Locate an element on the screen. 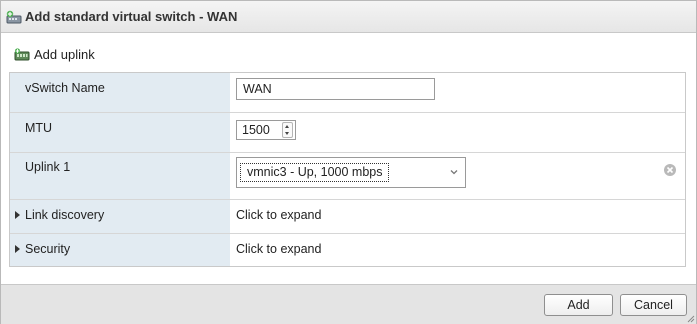 The height and width of the screenshot is (324, 697). mtu-label: MTU is located at coordinates (39, 128).